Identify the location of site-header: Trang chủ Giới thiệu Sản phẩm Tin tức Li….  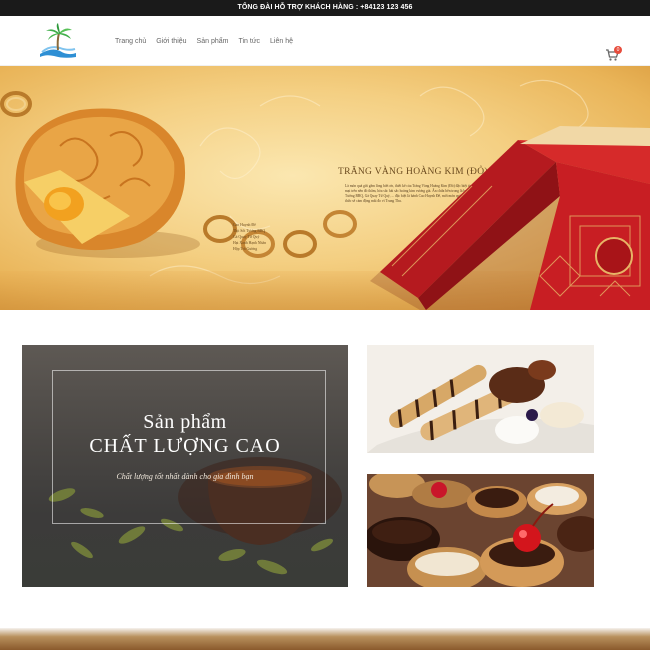
(325, 41).